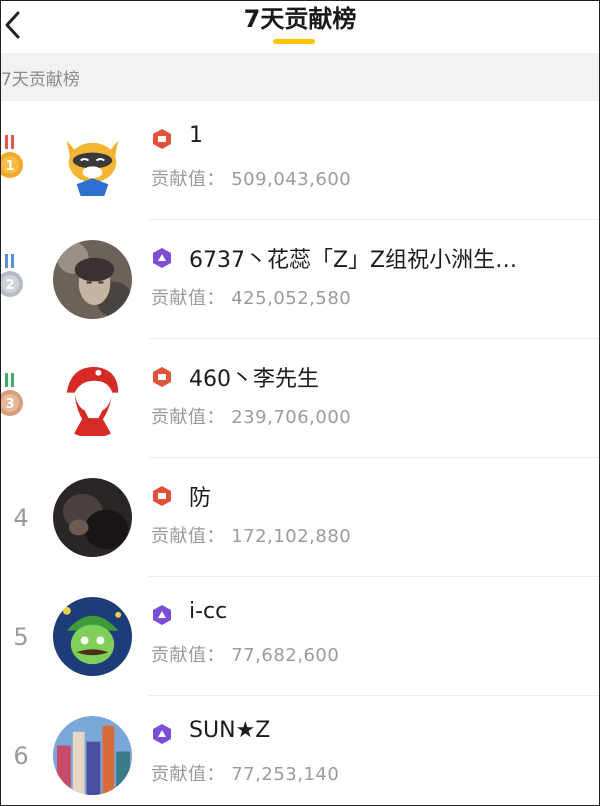  I want to click on contribution-text: 贡献值： 77,253,140, so click(245, 773).